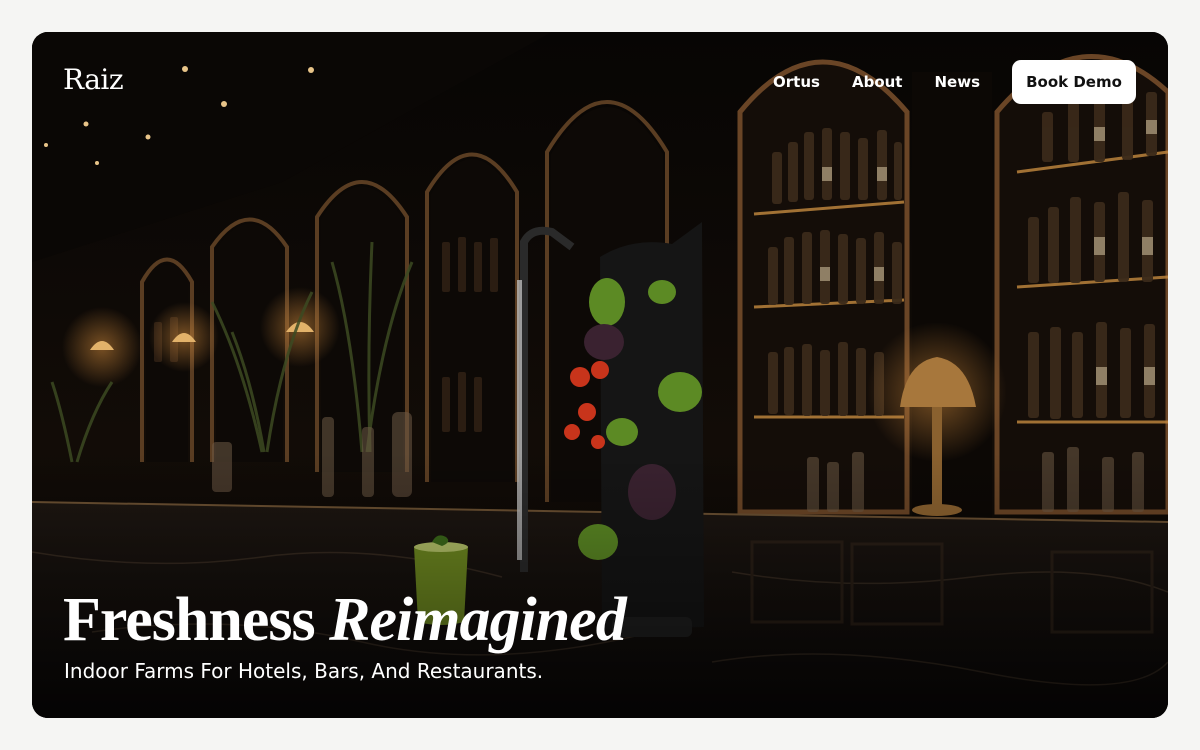 This screenshot has width=1200, height=750. What do you see at coordinates (600, 82) in the screenshot?
I see `top-navigation: Raiz Ortus About News Book Demo` at bounding box center [600, 82].